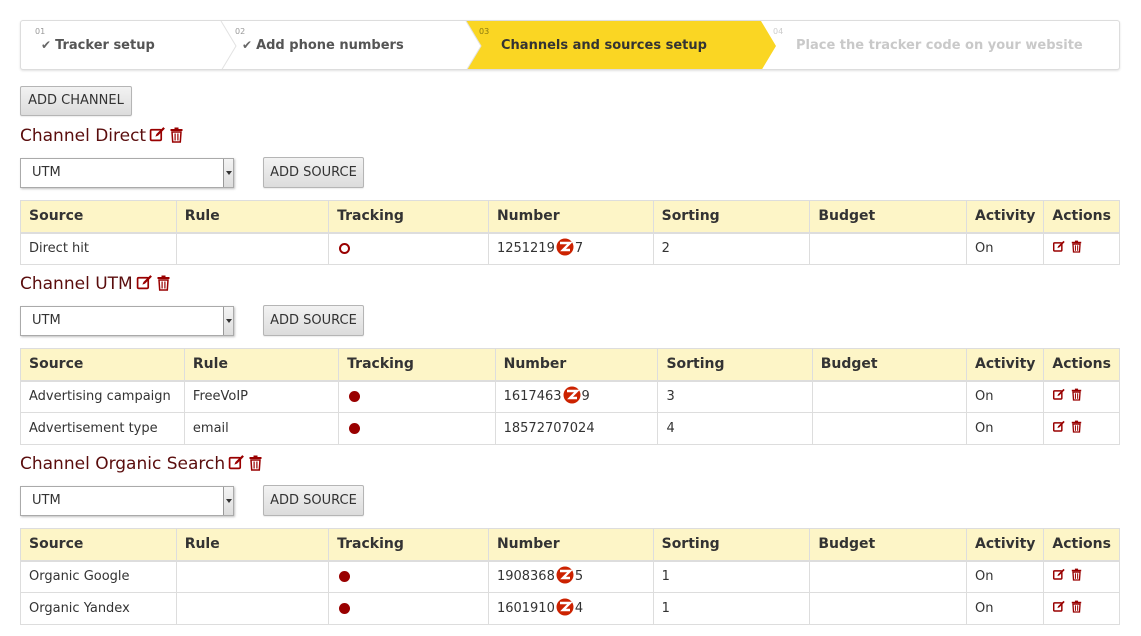  I want to click on source-cell: Advertisement type, so click(102, 428).